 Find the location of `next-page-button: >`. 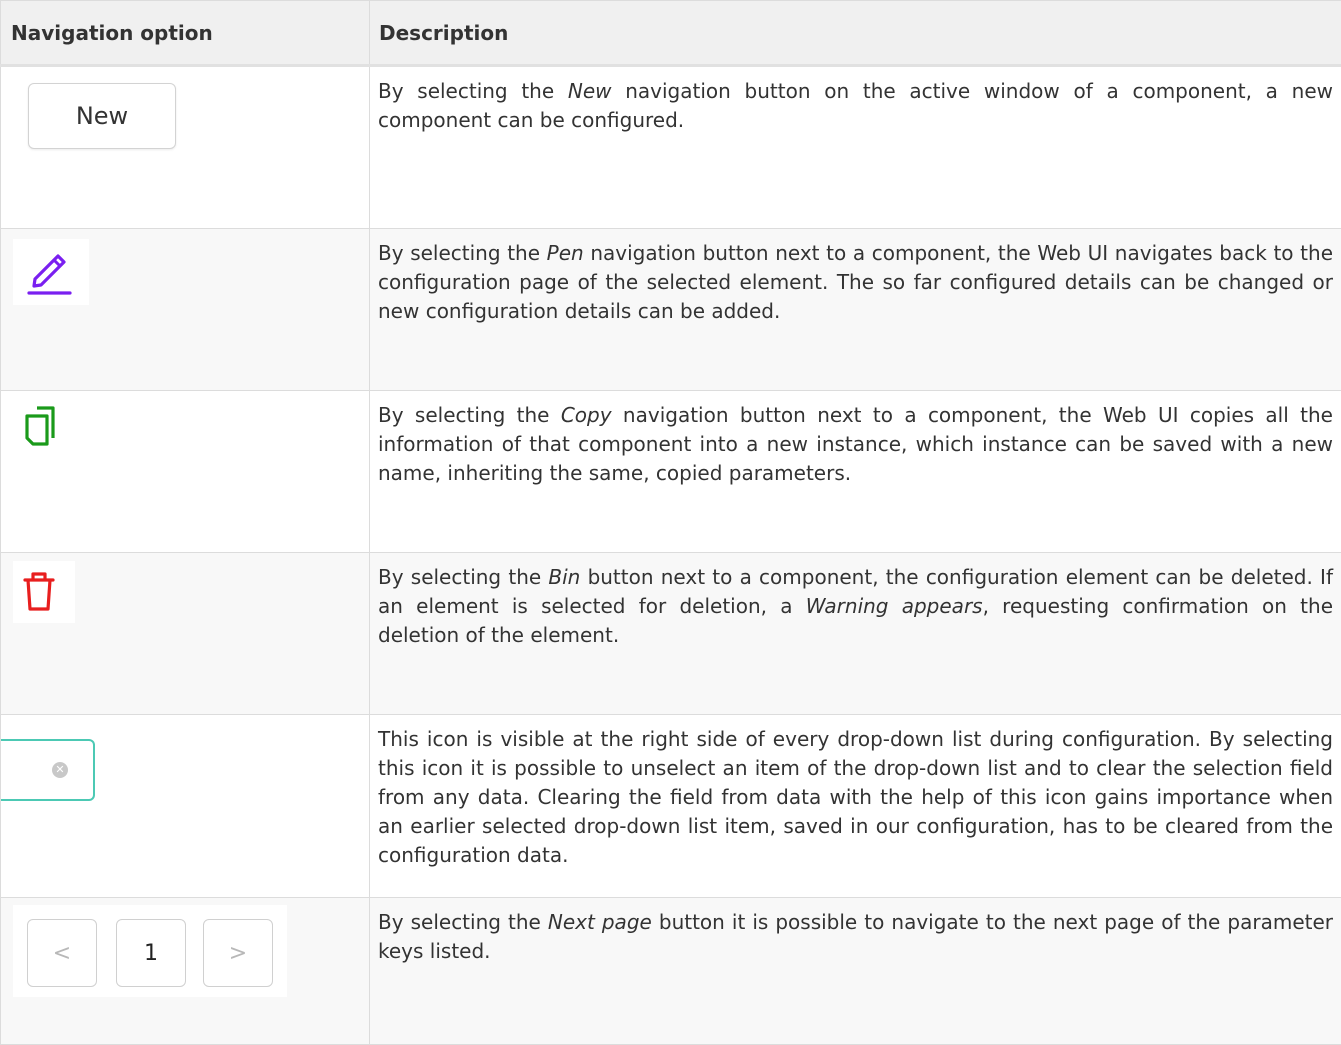

next-page-button: > is located at coordinates (238, 953).